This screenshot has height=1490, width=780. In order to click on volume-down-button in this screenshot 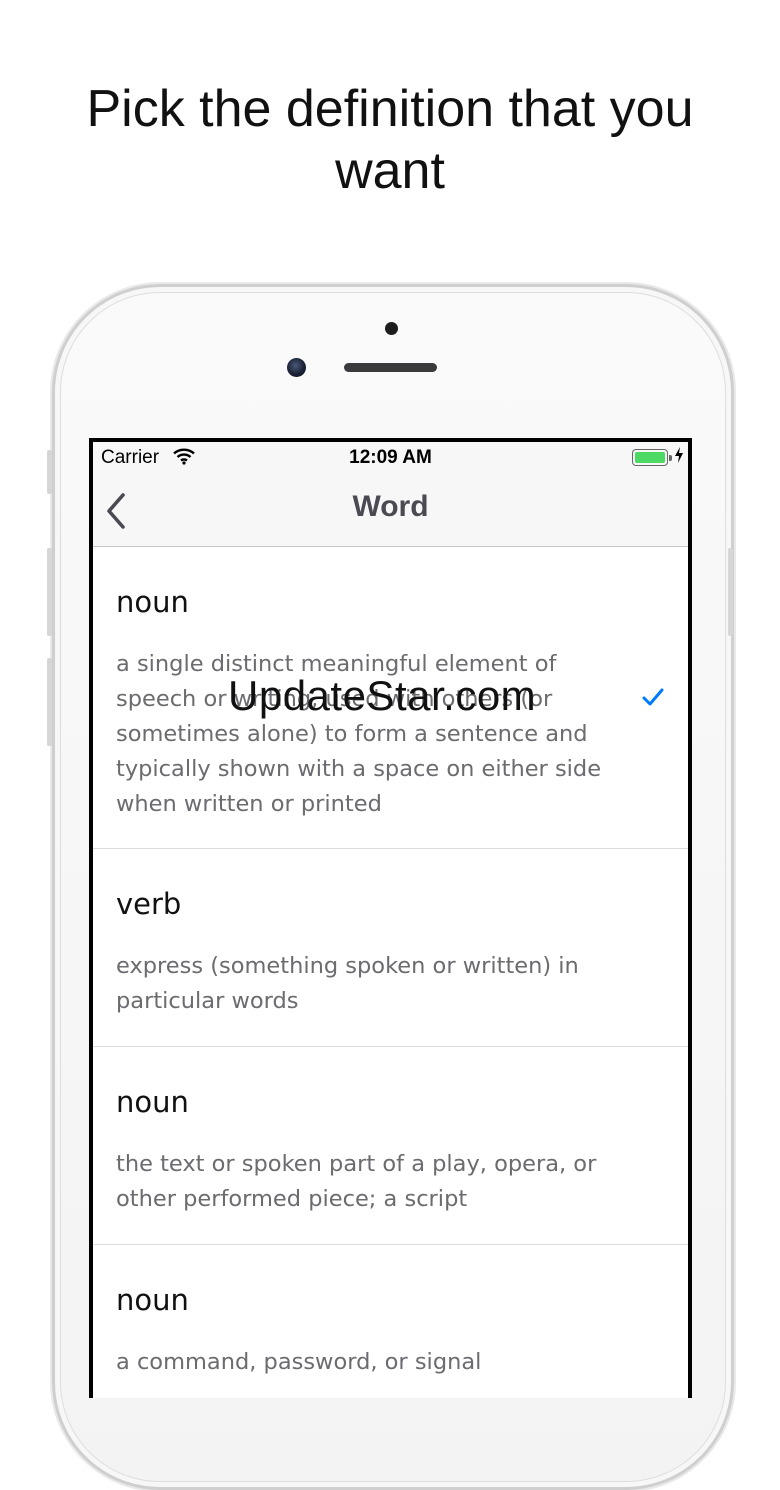, I will do `click(49, 702)`.